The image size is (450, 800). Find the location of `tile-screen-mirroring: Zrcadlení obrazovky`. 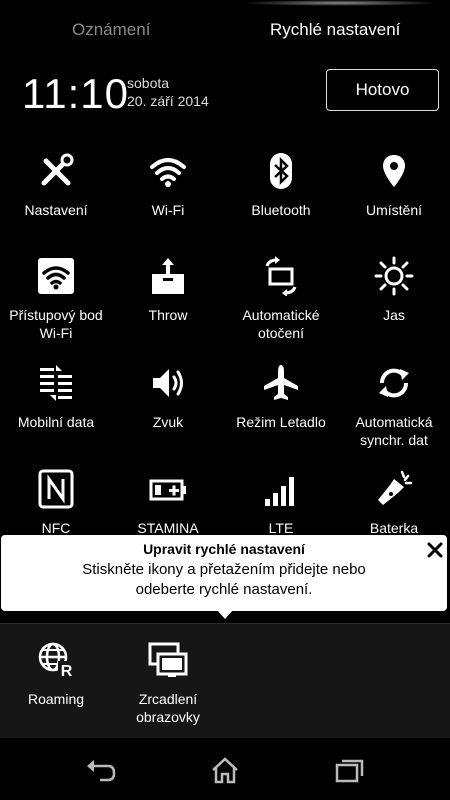

tile-screen-mirroring: Zrcadlení obrazovky is located at coordinates (168, 684).